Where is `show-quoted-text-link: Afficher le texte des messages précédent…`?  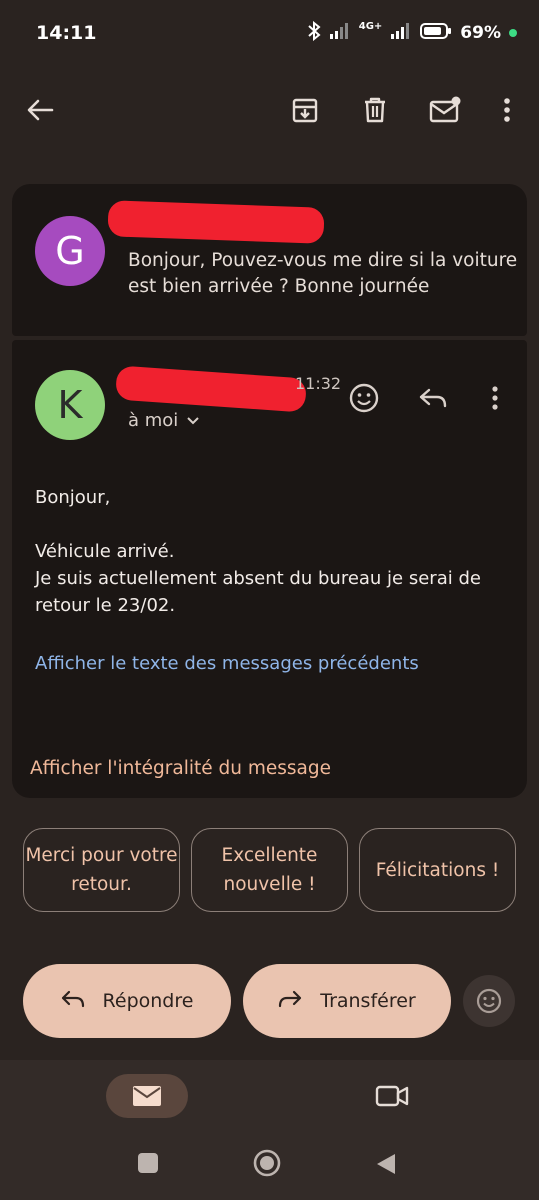 show-quoted-text-link: Afficher le texte des messages précédent… is located at coordinates (227, 663).